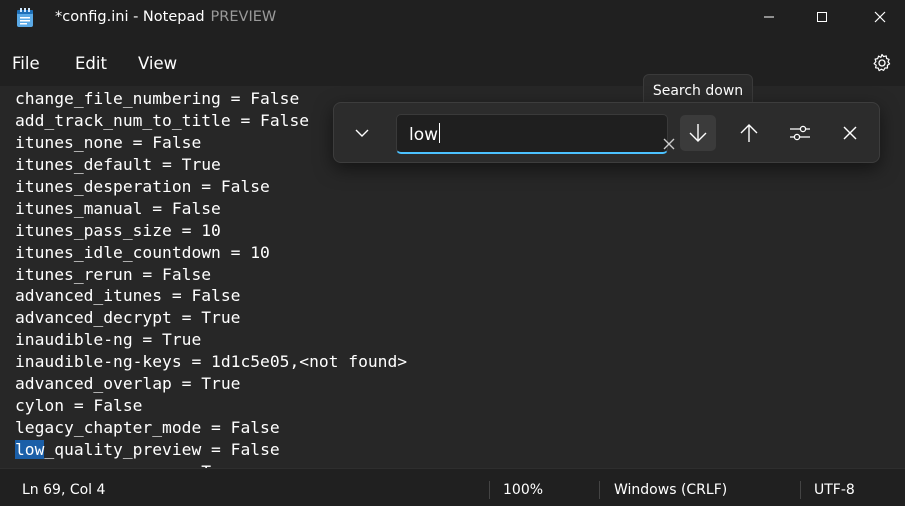 The image size is (905, 506). I want to click on maximize-icon, so click(822, 17).